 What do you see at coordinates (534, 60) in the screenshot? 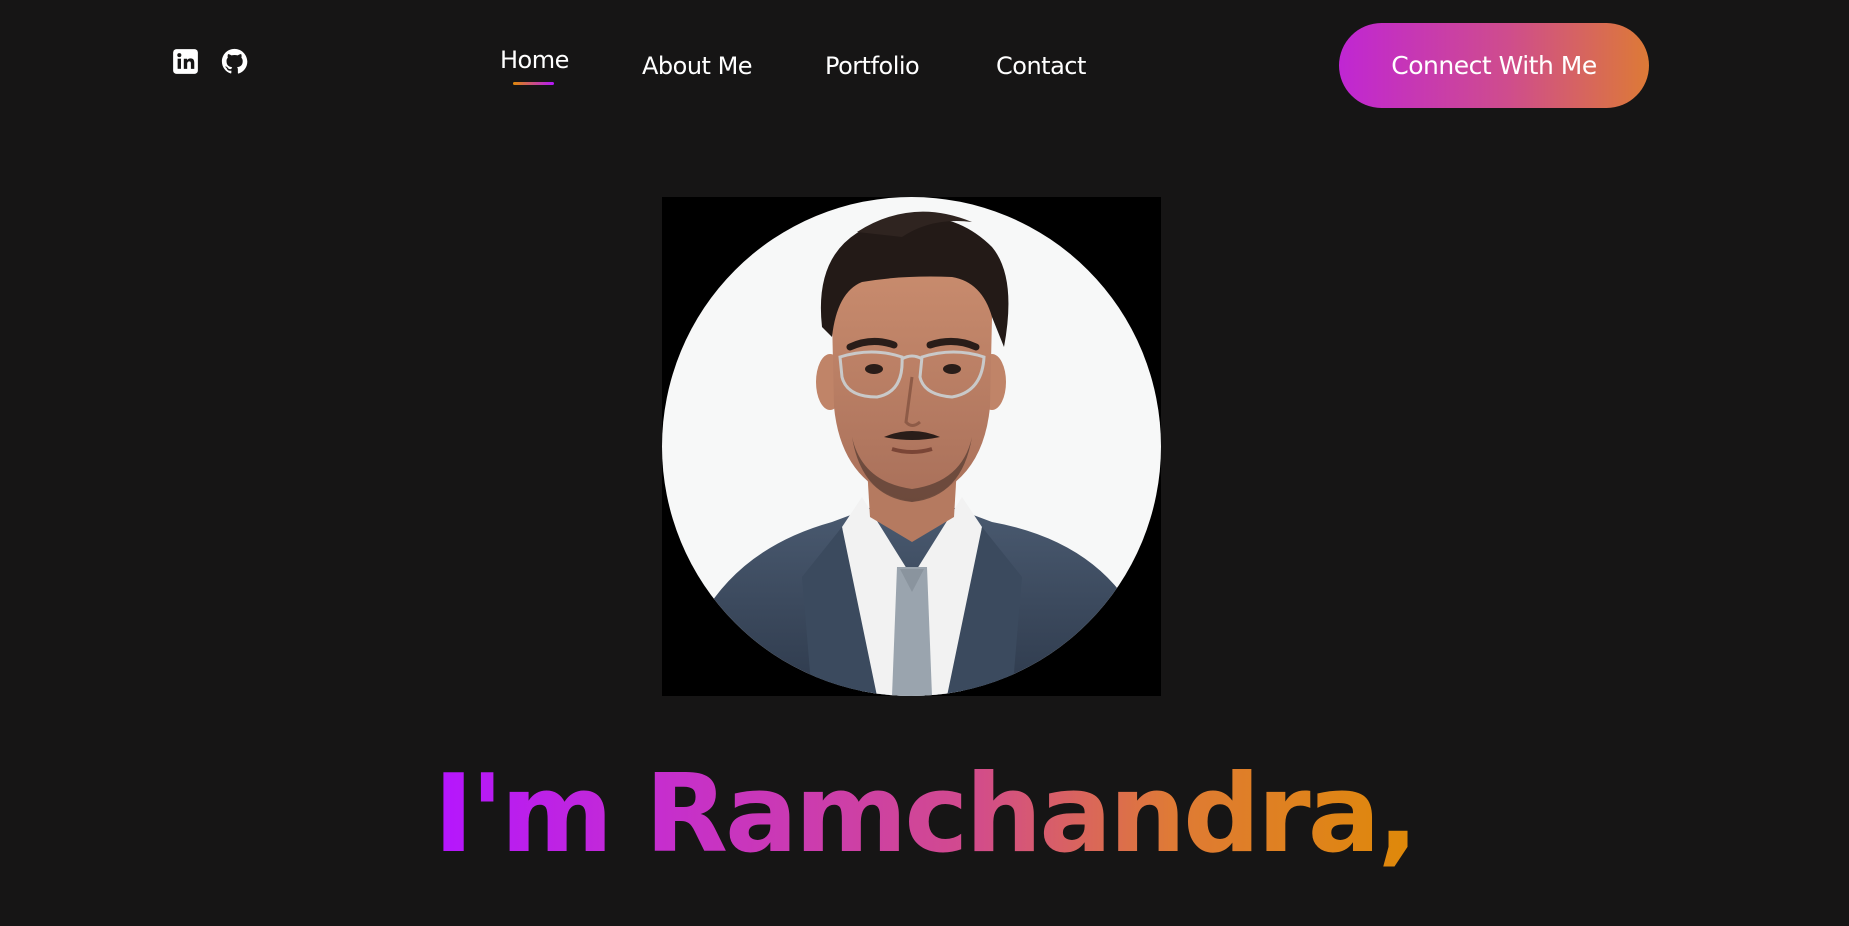
I see `nav-item-home: Home` at bounding box center [534, 60].